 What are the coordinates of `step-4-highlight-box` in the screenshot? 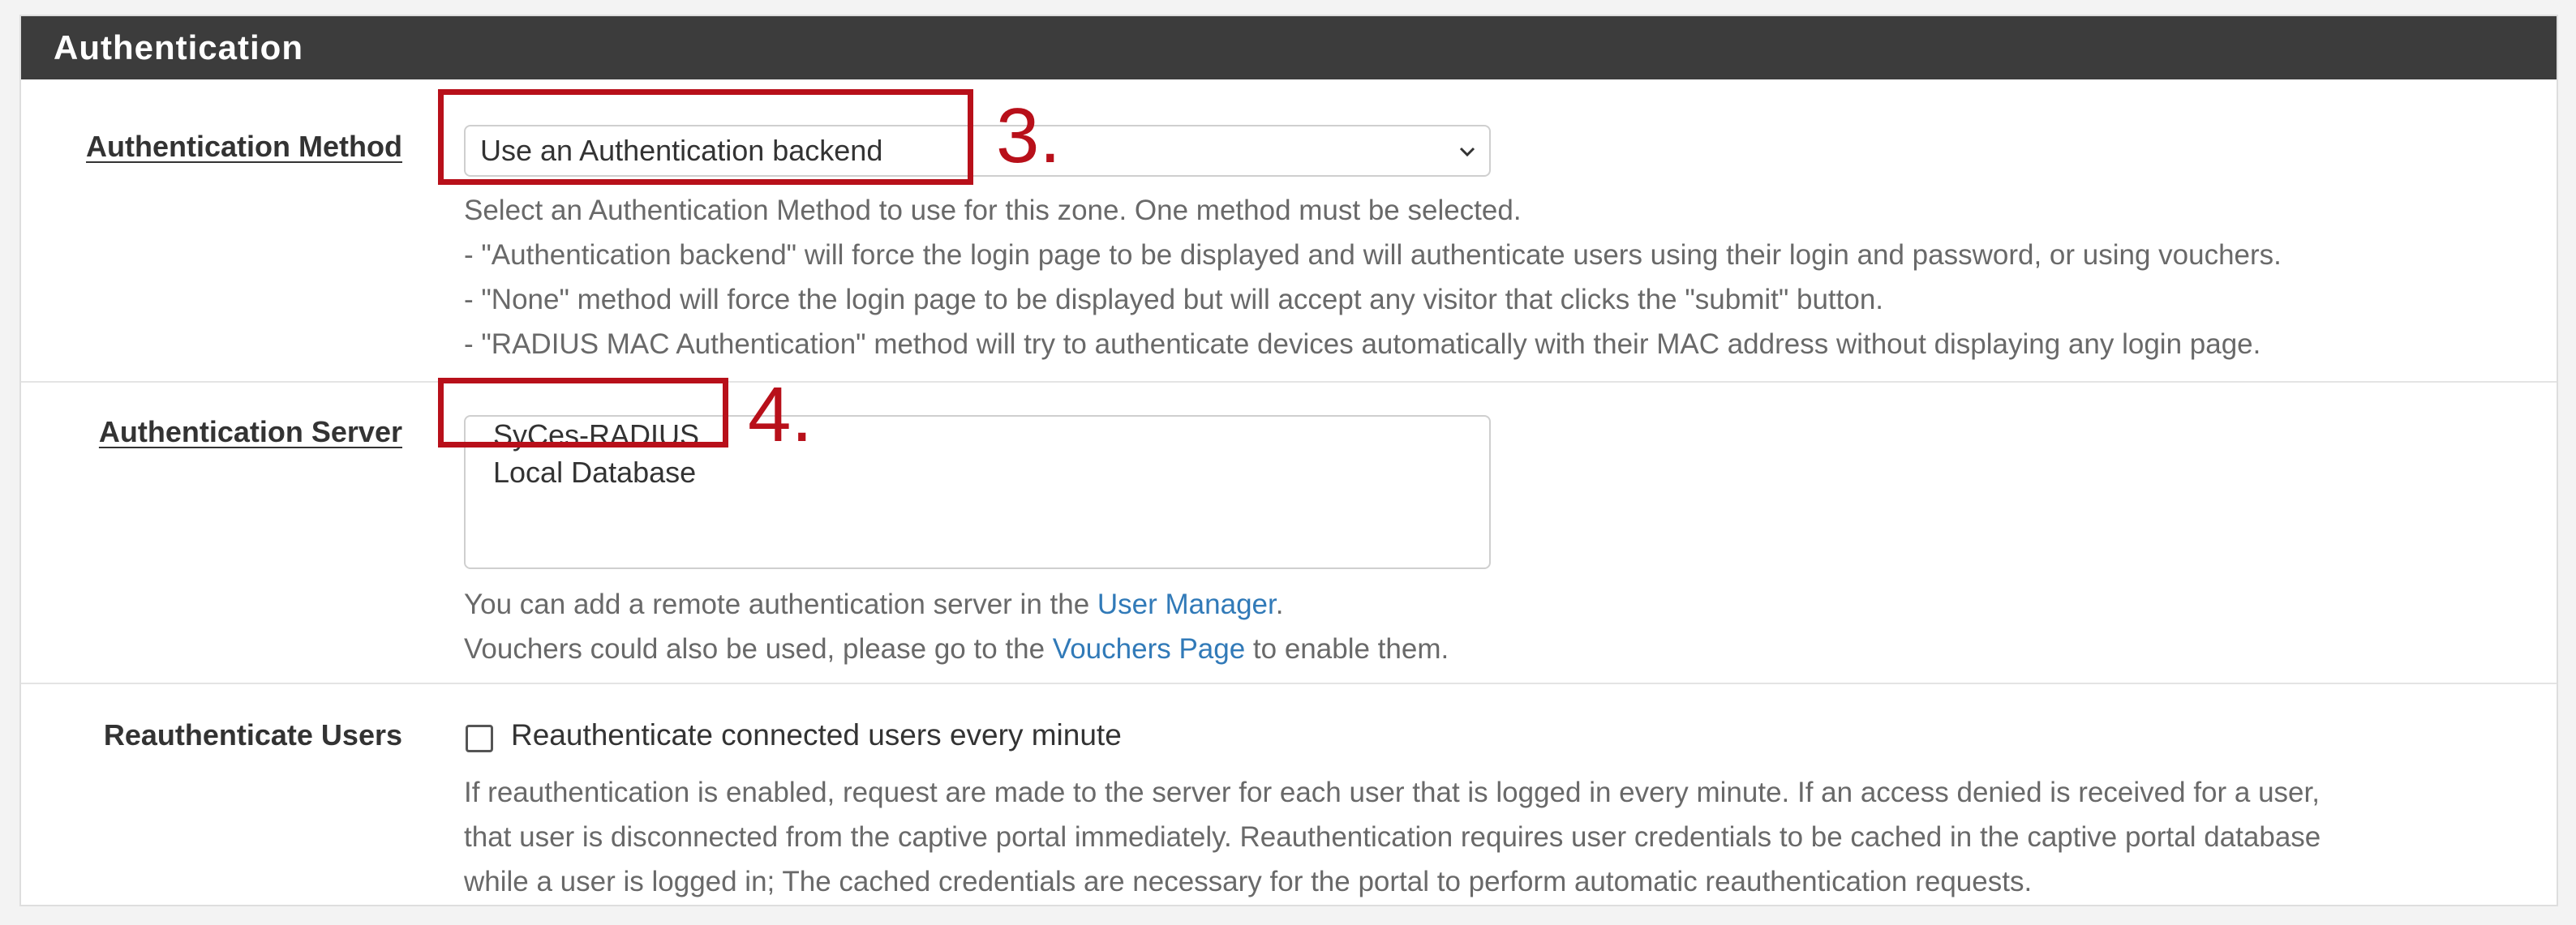 It's located at (583, 413).